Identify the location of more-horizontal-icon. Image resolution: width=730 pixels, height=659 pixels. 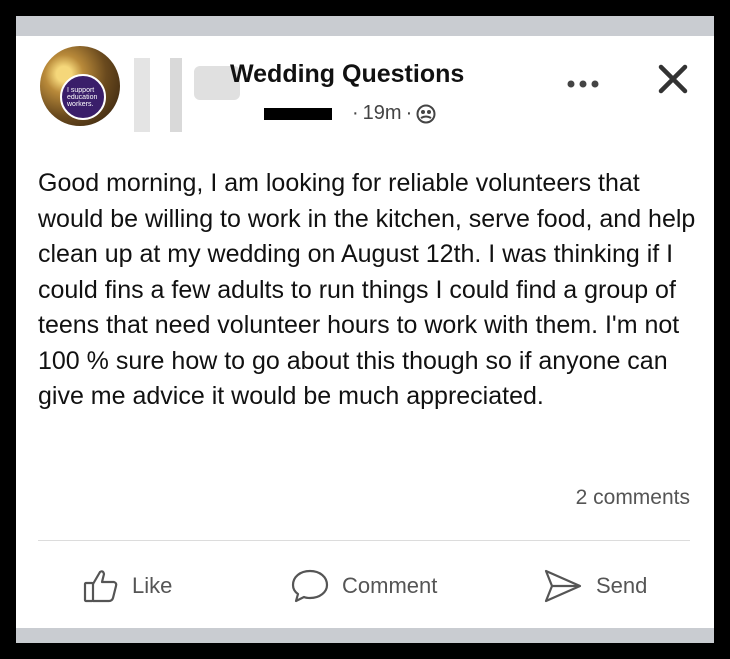
(583, 84).